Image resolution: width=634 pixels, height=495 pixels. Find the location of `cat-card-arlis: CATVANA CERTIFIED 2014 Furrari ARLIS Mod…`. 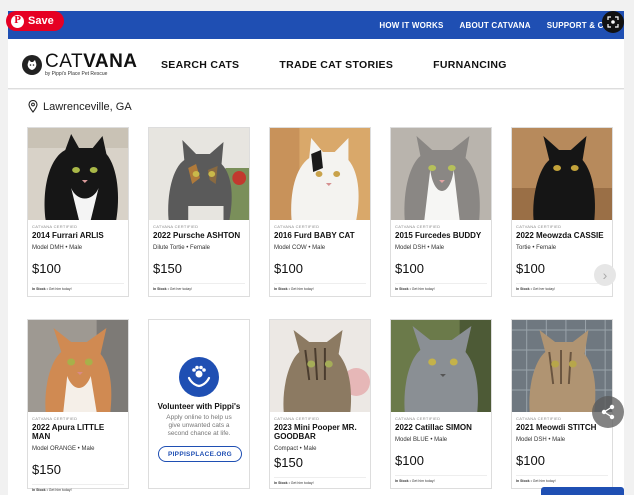

cat-card-arlis: CATVANA CERTIFIED 2014 Furrari ARLIS Mod… is located at coordinates (78, 212).